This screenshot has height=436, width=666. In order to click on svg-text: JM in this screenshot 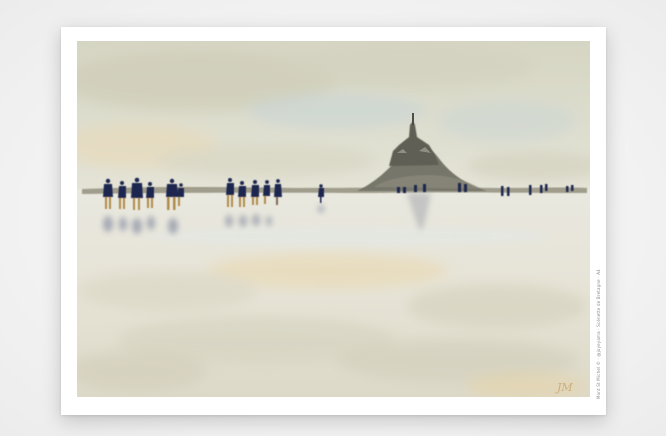, I will do `click(564, 387)`.